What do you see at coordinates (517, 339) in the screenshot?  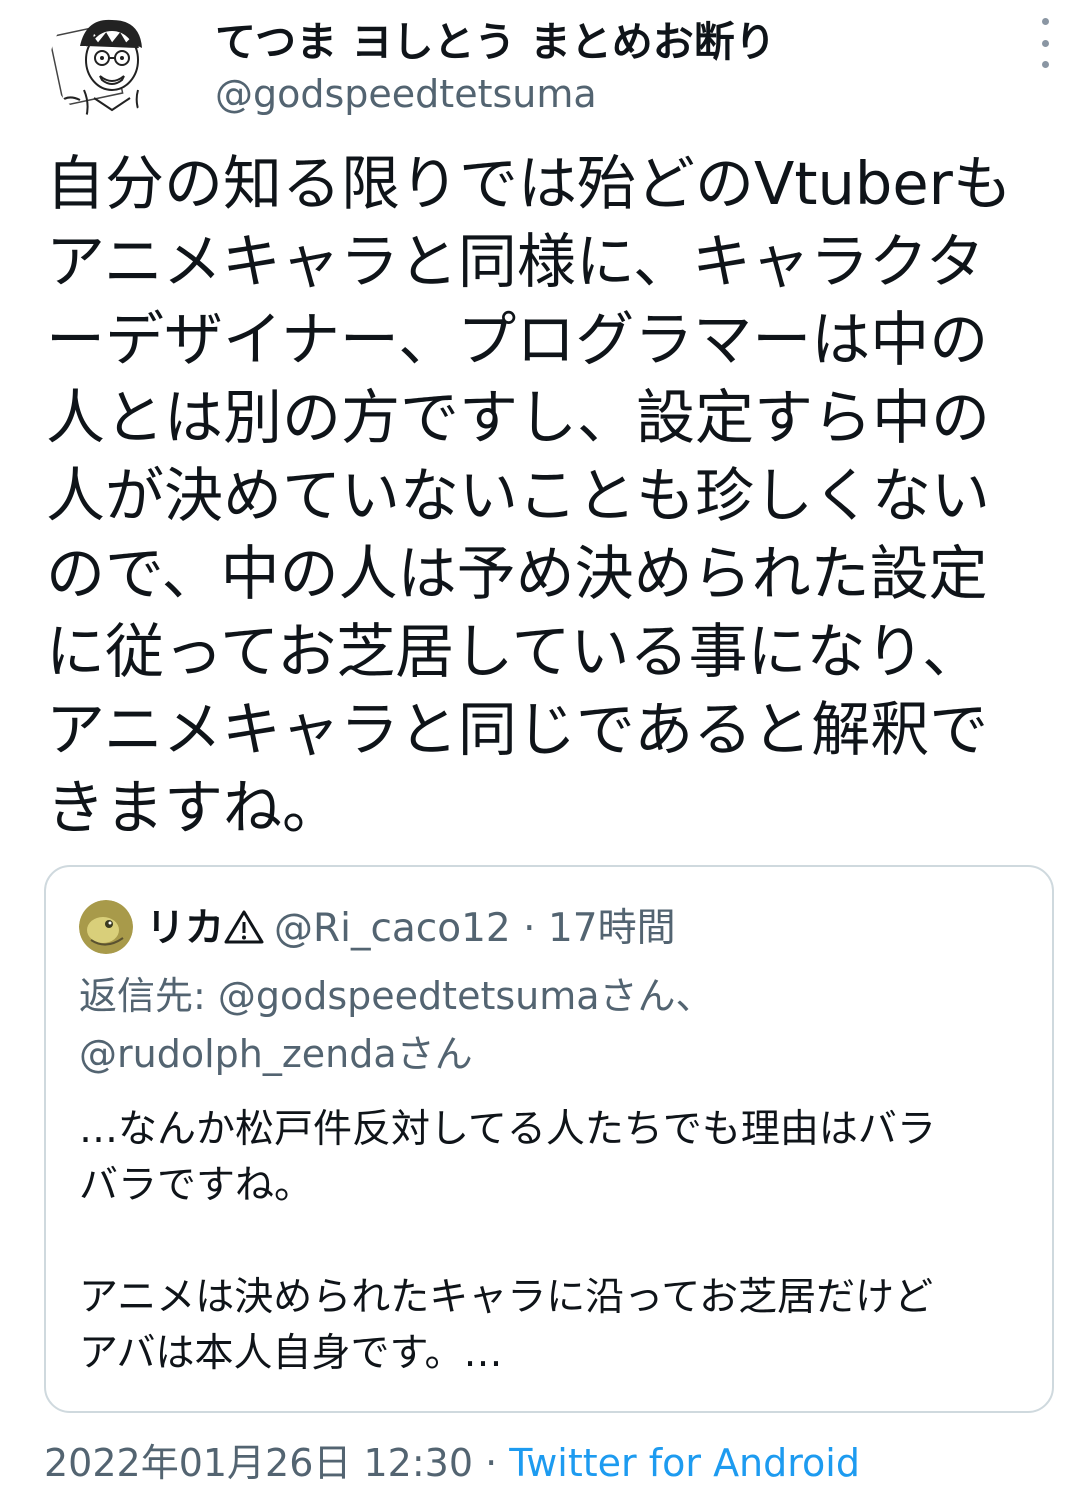 I see `tweet-line: ーデザイナー、プログラマーは中の` at bounding box center [517, 339].